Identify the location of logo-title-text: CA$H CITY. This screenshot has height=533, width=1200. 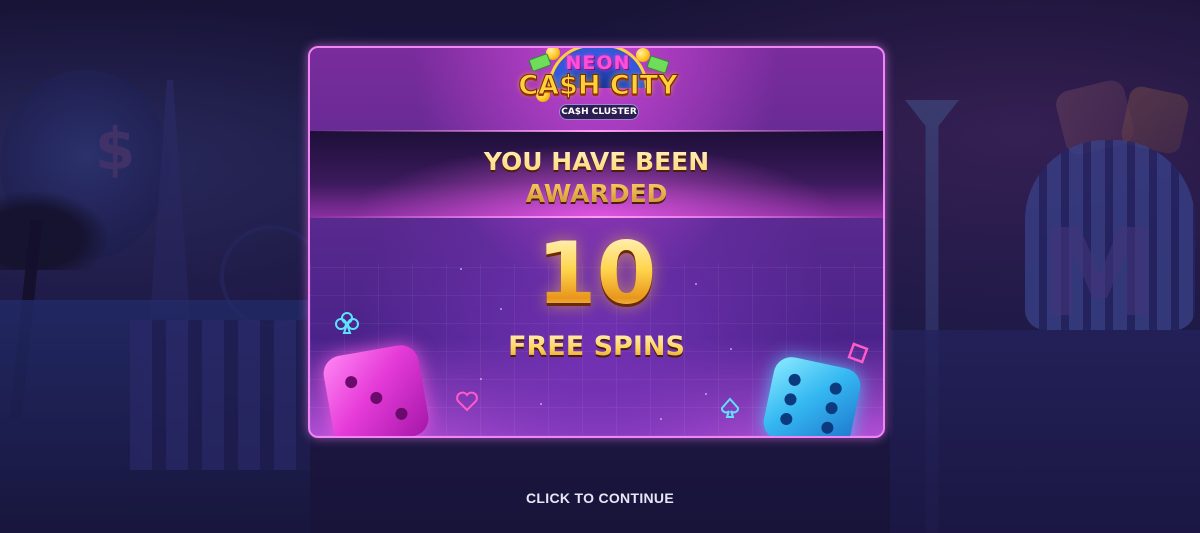
(598, 86).